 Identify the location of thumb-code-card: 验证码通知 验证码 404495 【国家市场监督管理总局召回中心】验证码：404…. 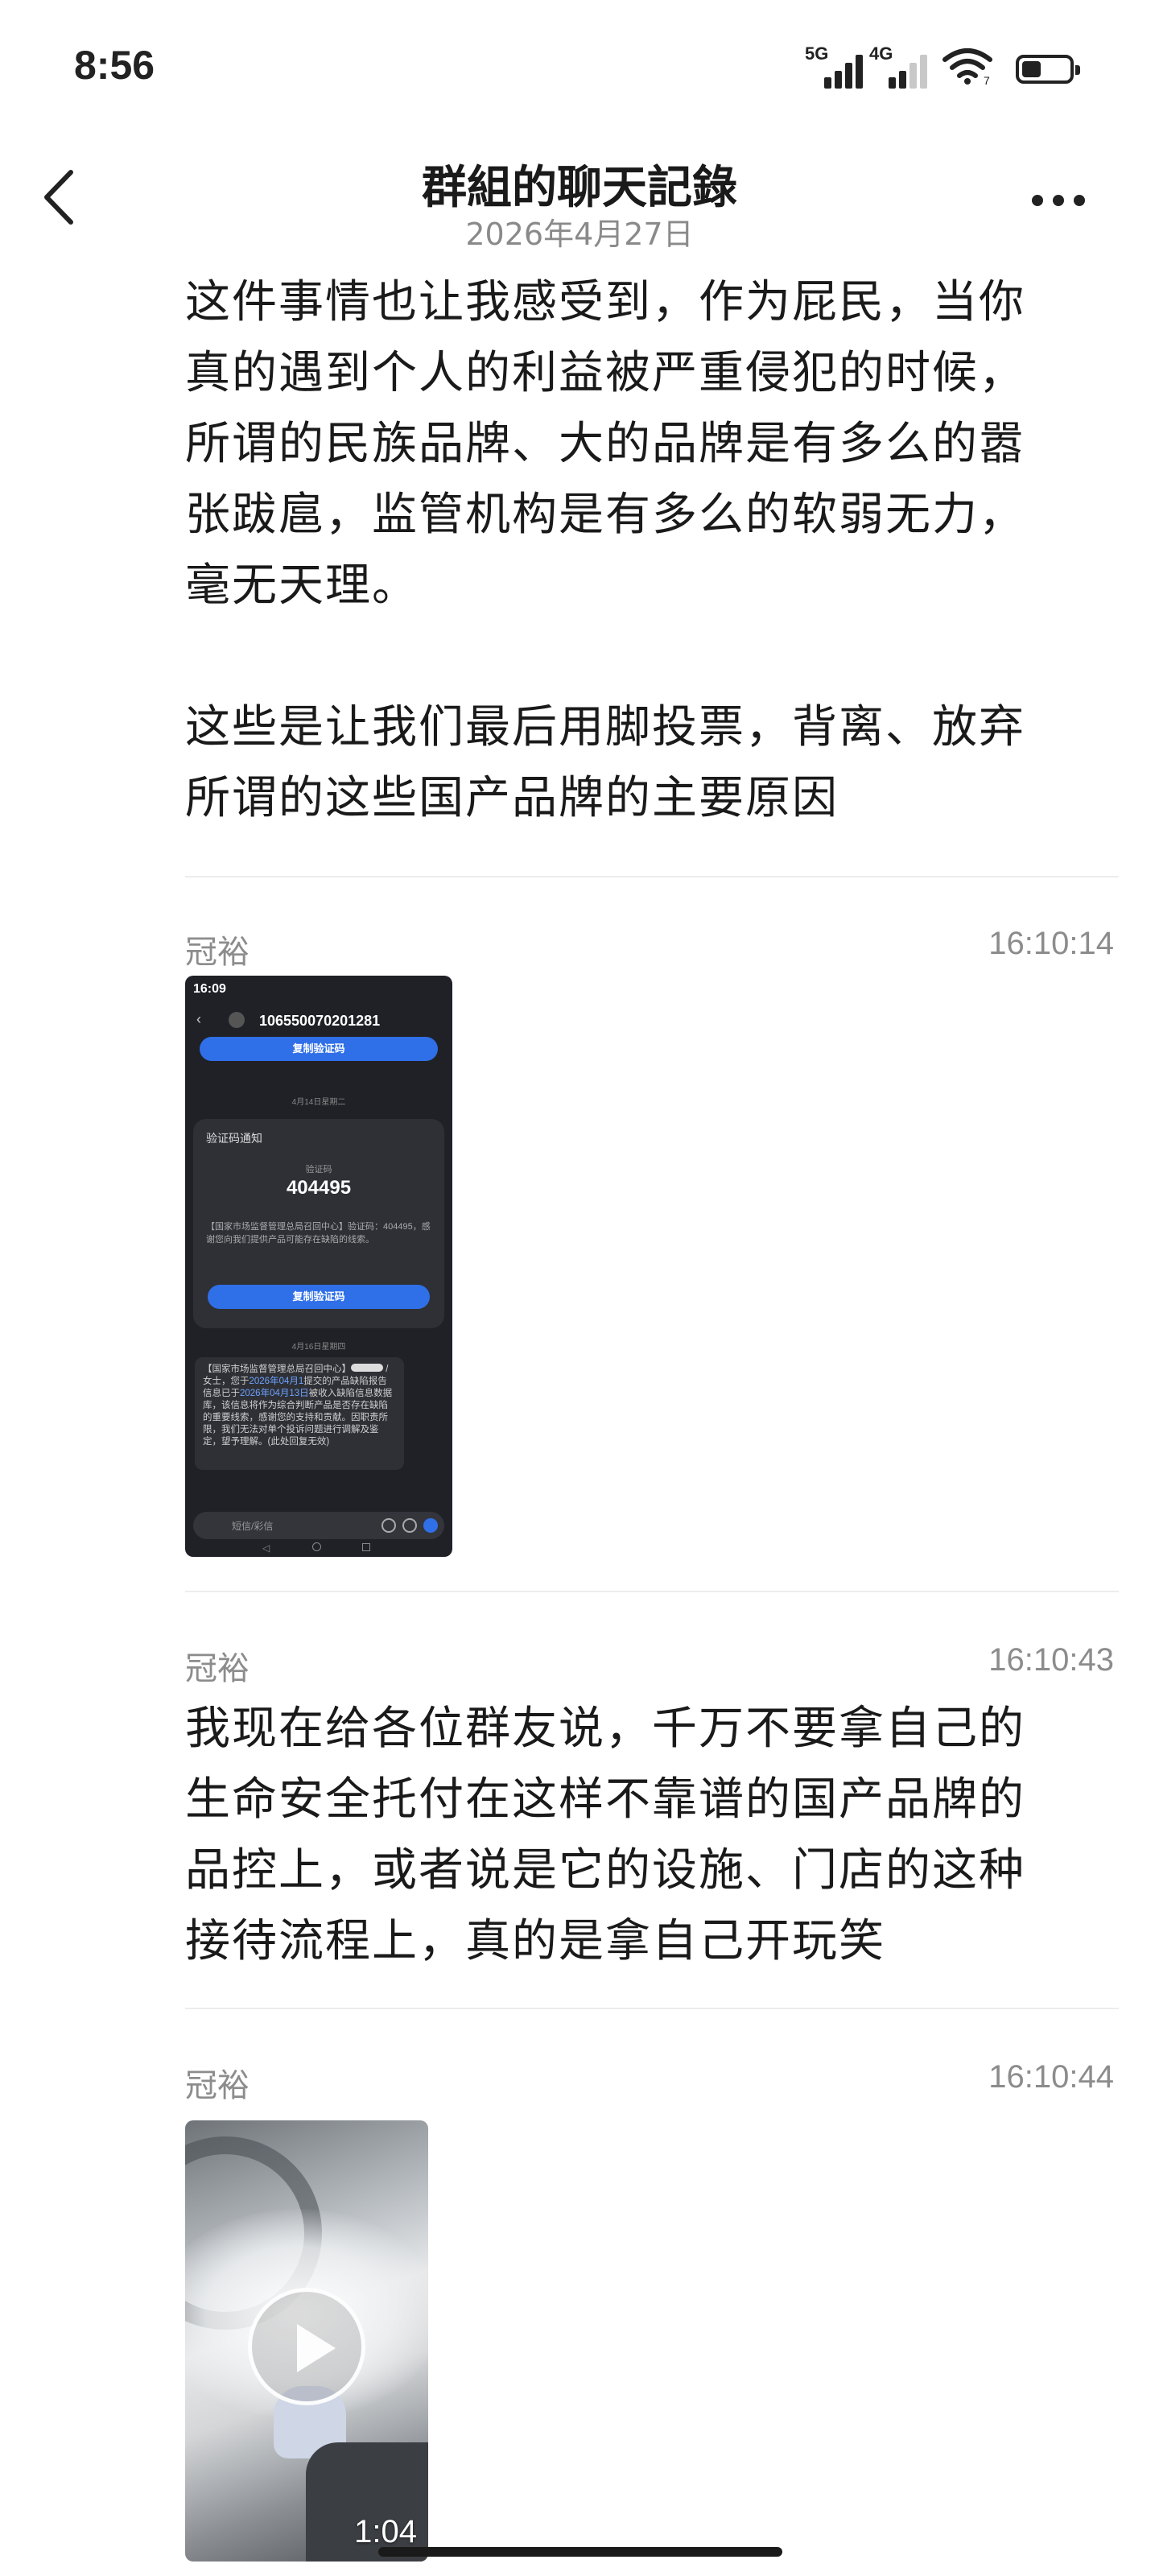
(318, 1223).